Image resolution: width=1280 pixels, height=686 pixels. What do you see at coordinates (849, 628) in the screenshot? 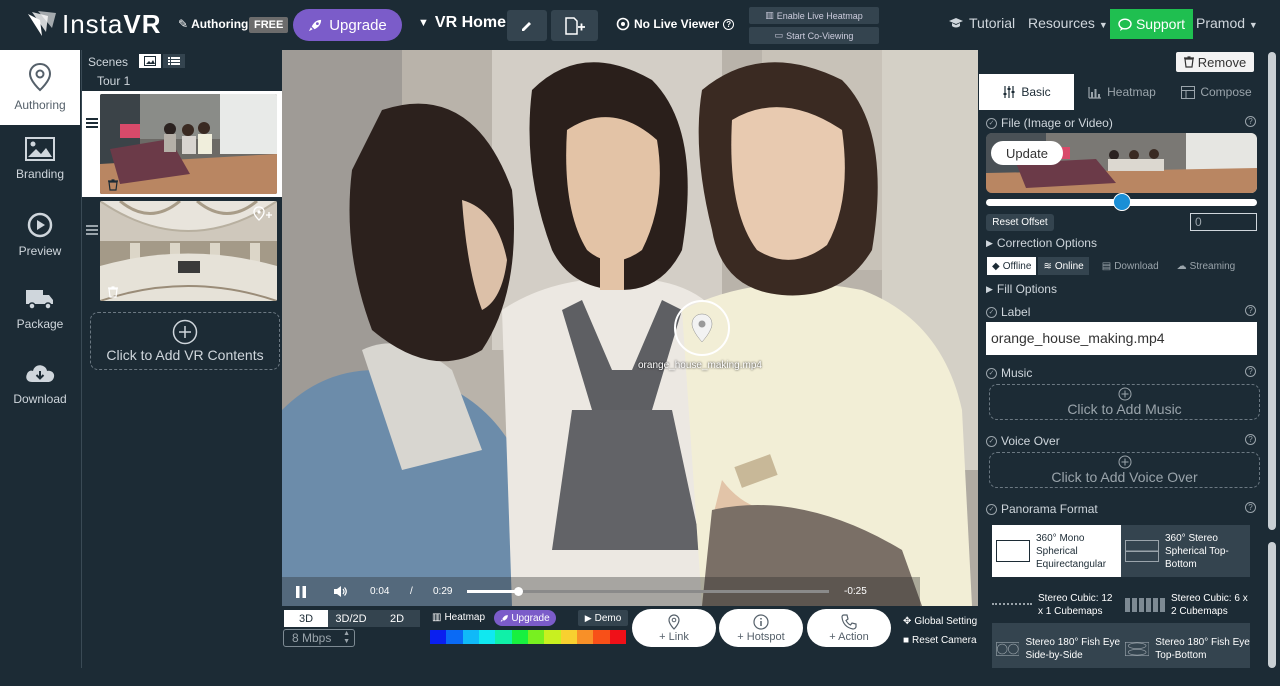
I see `add-action-button: + Action` at bounding box center [849, 628].